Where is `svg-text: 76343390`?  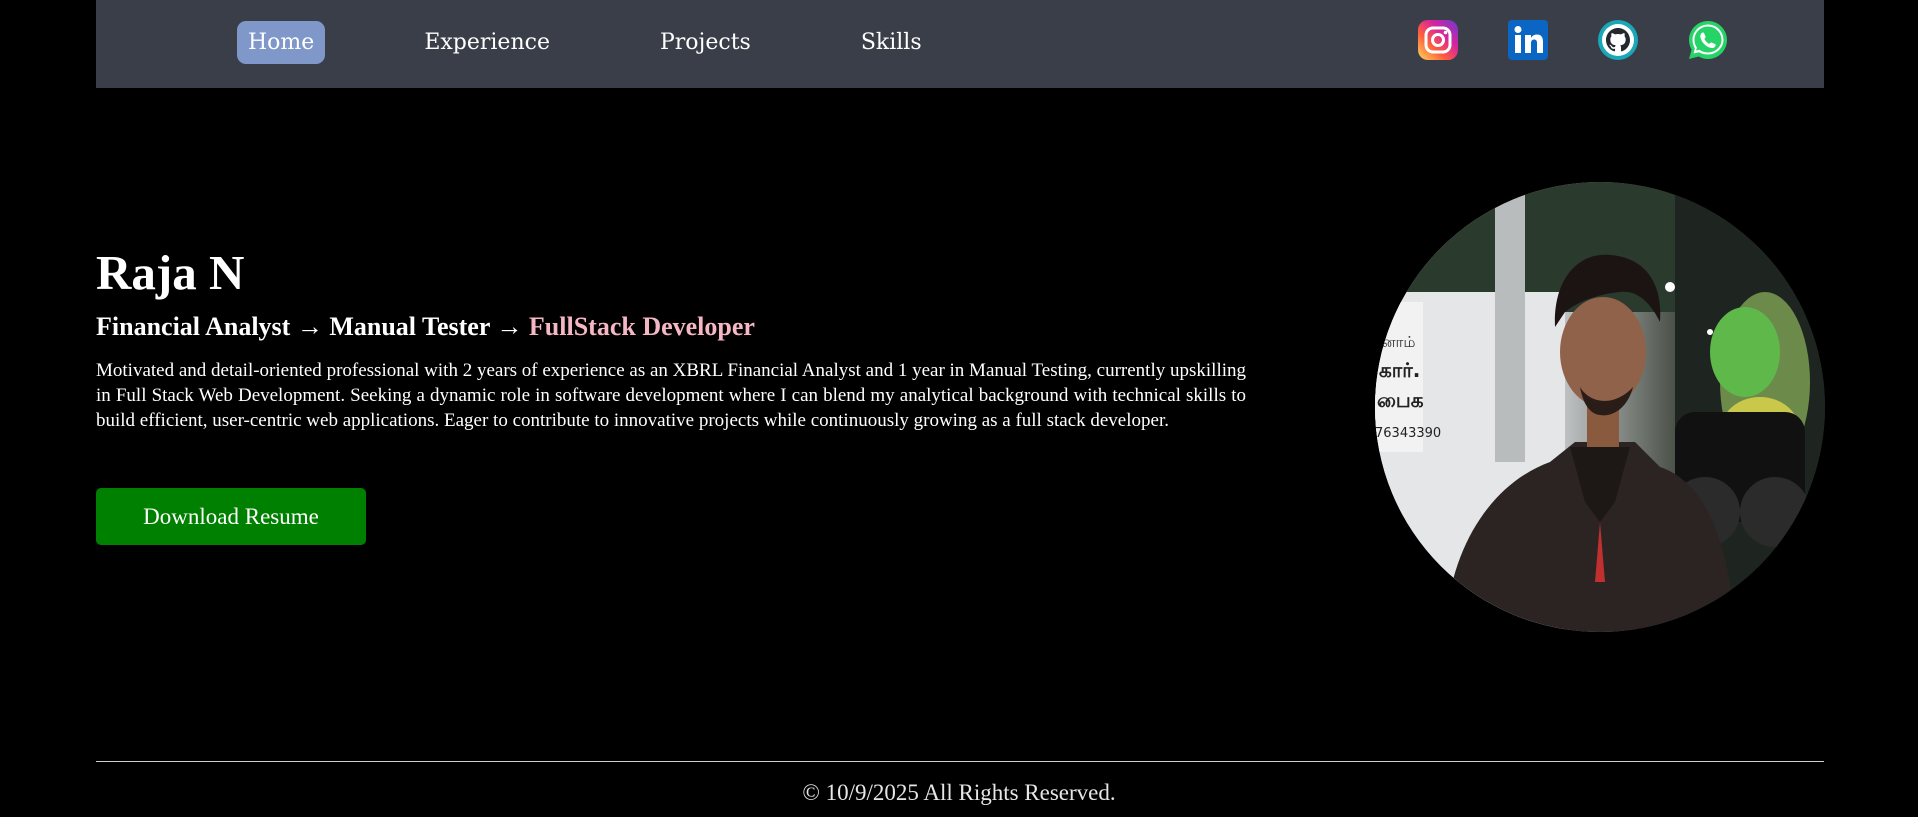
svg-text: 76343390 is located at coordinates (1408, 433).